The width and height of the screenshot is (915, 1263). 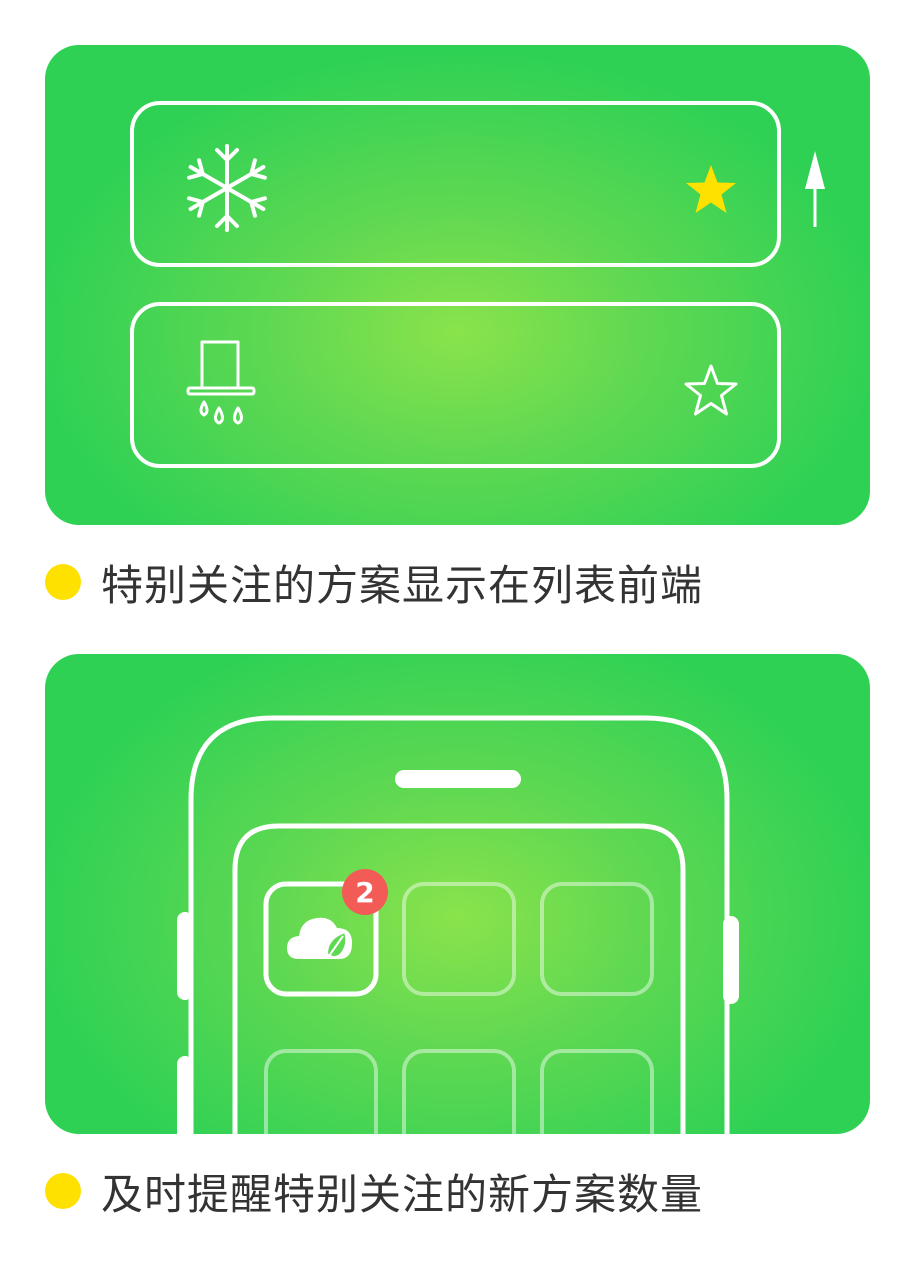 What do you see at coordinates (365, 892) in the screenshot?
I see `notification-badge: 2` at bounding box center [365, 892].